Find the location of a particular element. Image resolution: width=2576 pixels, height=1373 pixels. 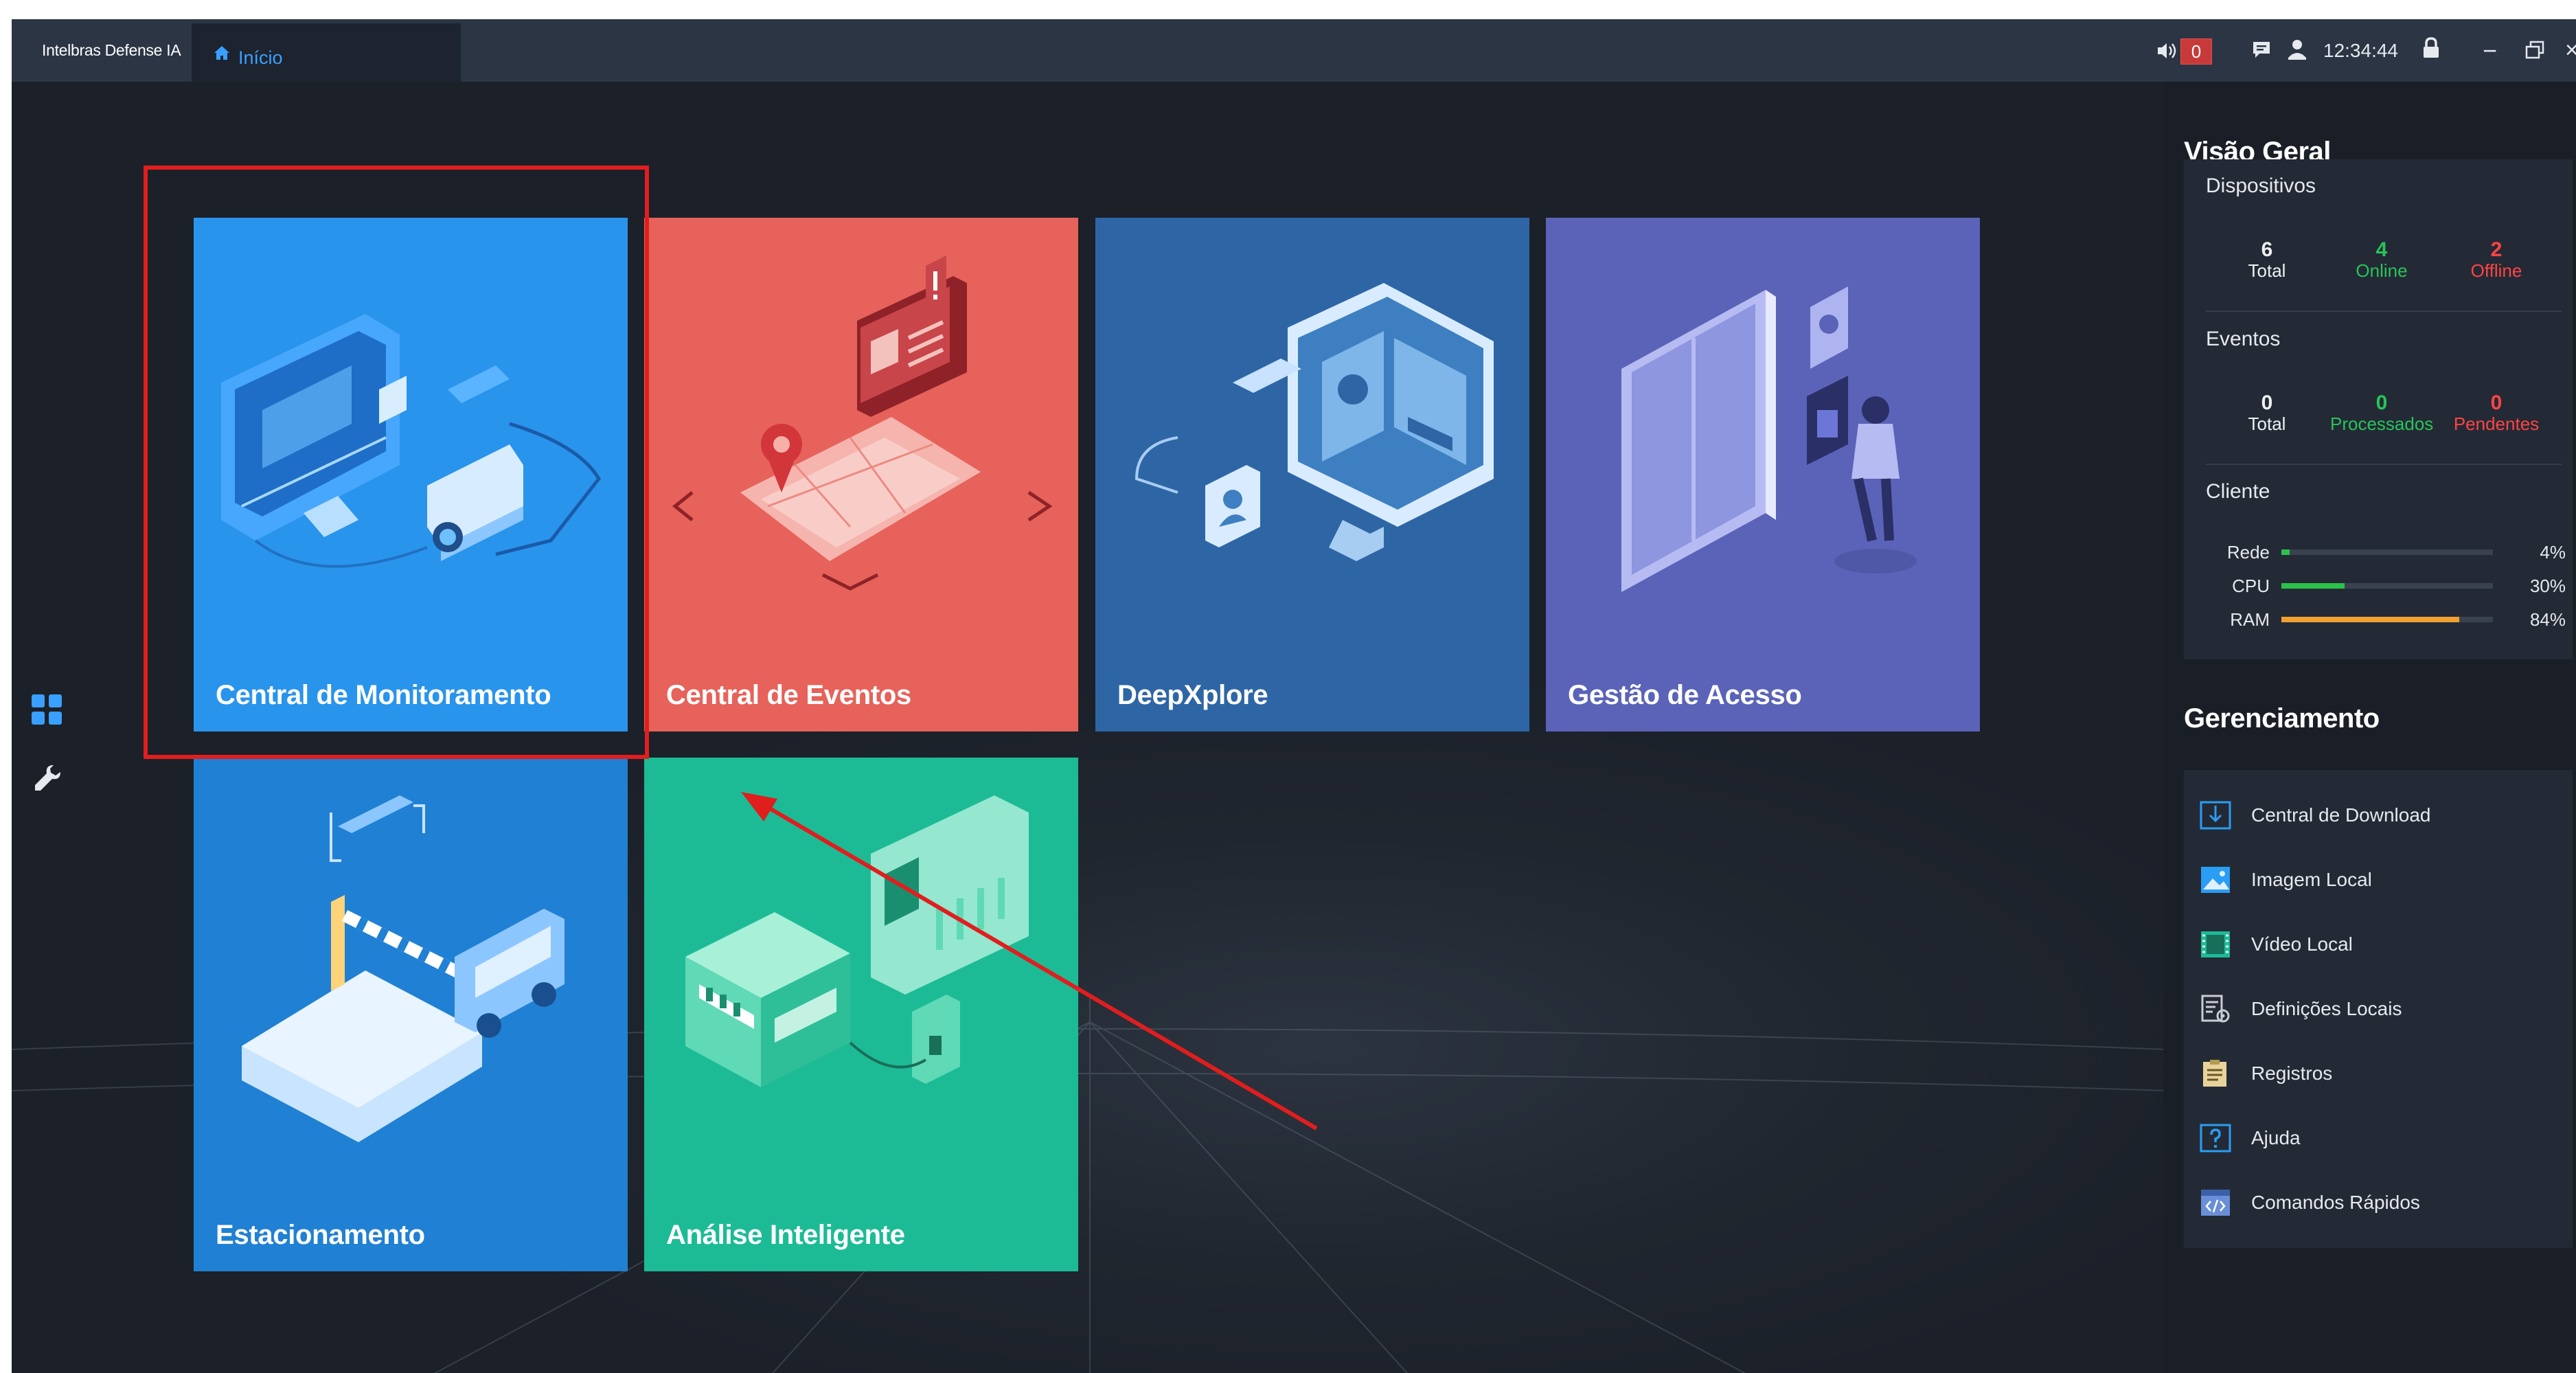

lock-icon is located at coordinates (2431, 48).